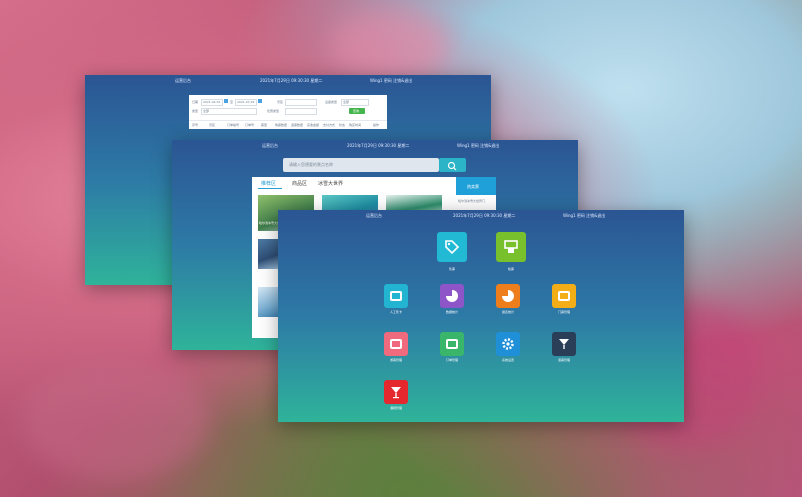 The height and width of the screenshot is (497, 802). What do you see at coordinates (212, 102) in the screenshot?
I see `date-start-input: 2021-02-01` at bounding box center [212, 102].